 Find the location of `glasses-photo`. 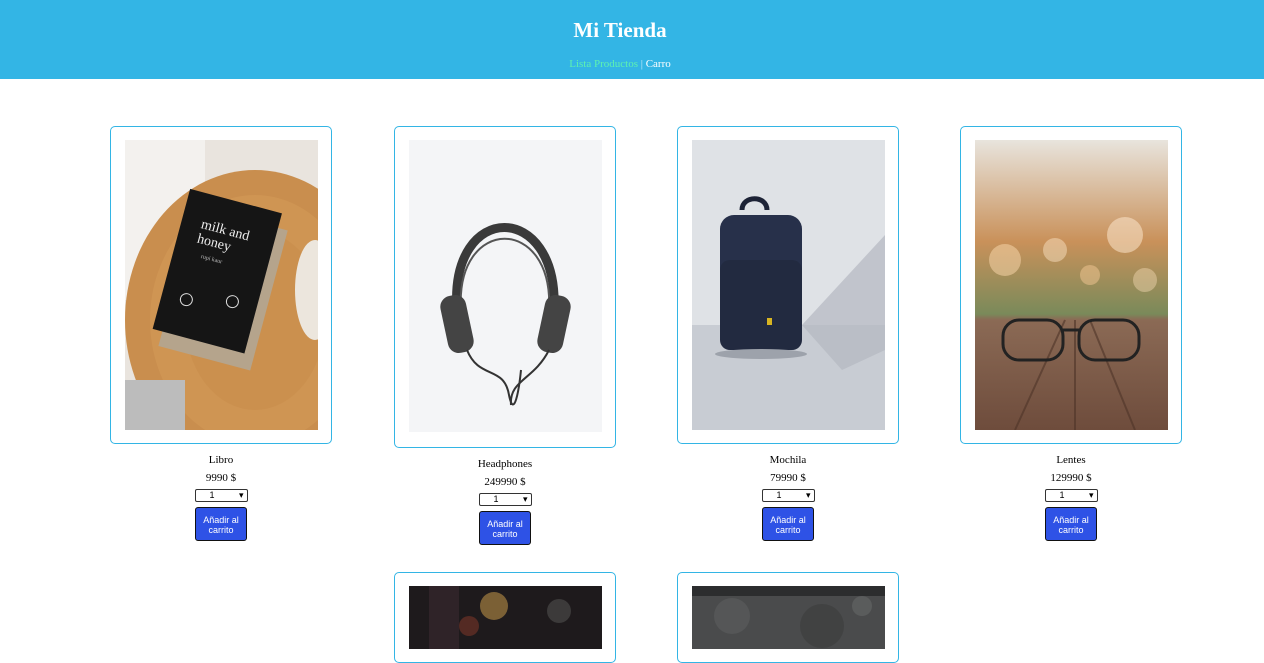

glasses-photo is located at coordinates (1071, 285).